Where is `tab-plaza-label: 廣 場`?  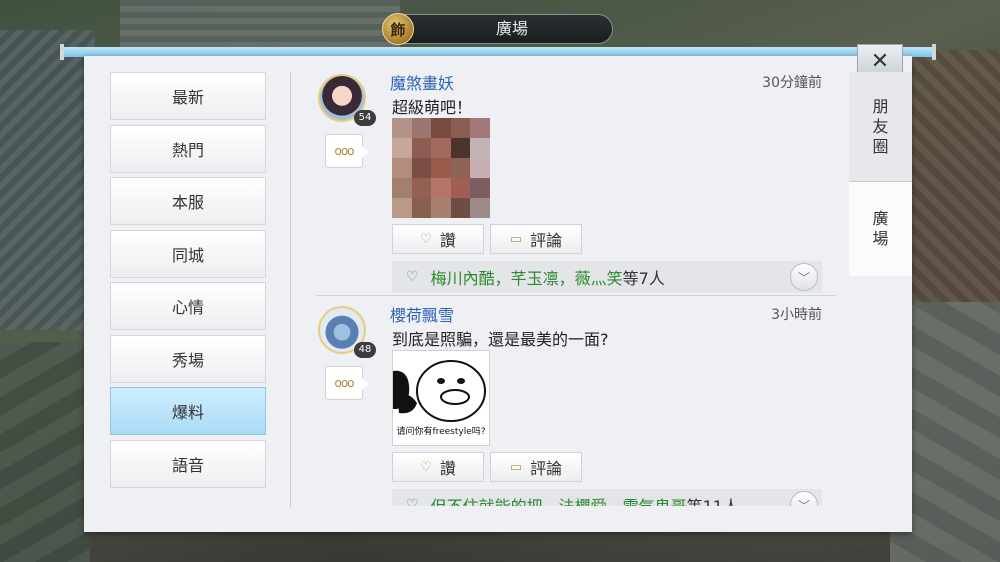 tab-plaza-label: 廣 場 is located at coordinates (880, 228).